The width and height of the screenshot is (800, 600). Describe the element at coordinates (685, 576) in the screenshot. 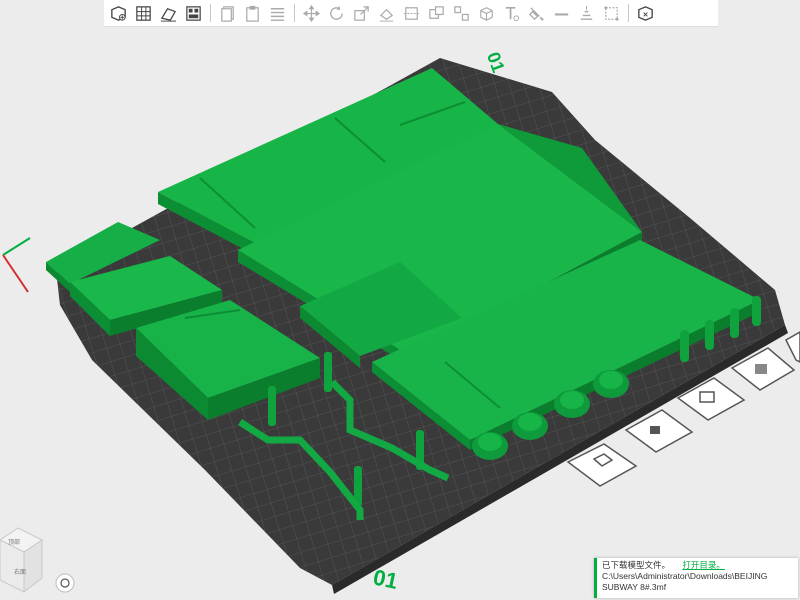

I see `notification-path: C:\Users\Administrator\Downloads\BEIJING` at that location.